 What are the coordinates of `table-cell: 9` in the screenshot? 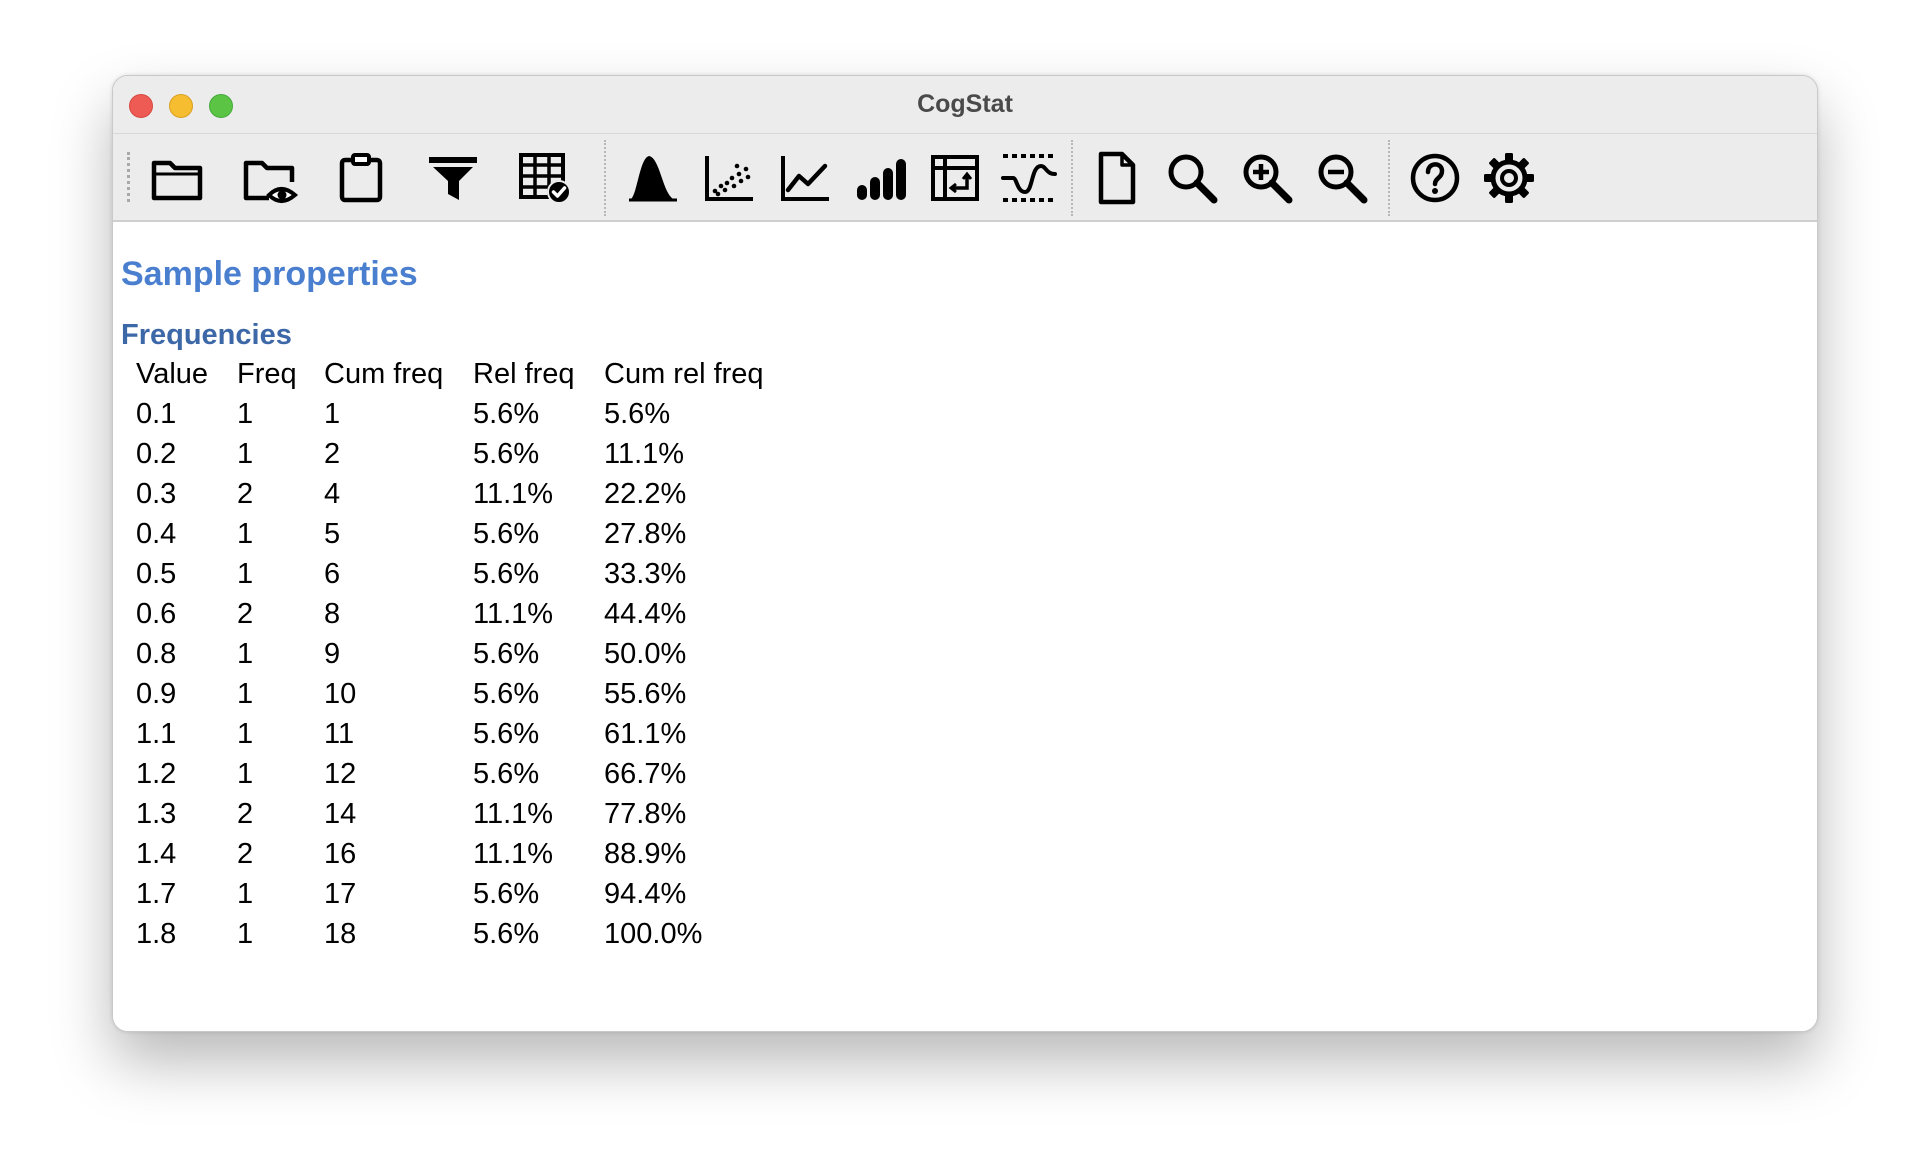 It's located at (332, 653).